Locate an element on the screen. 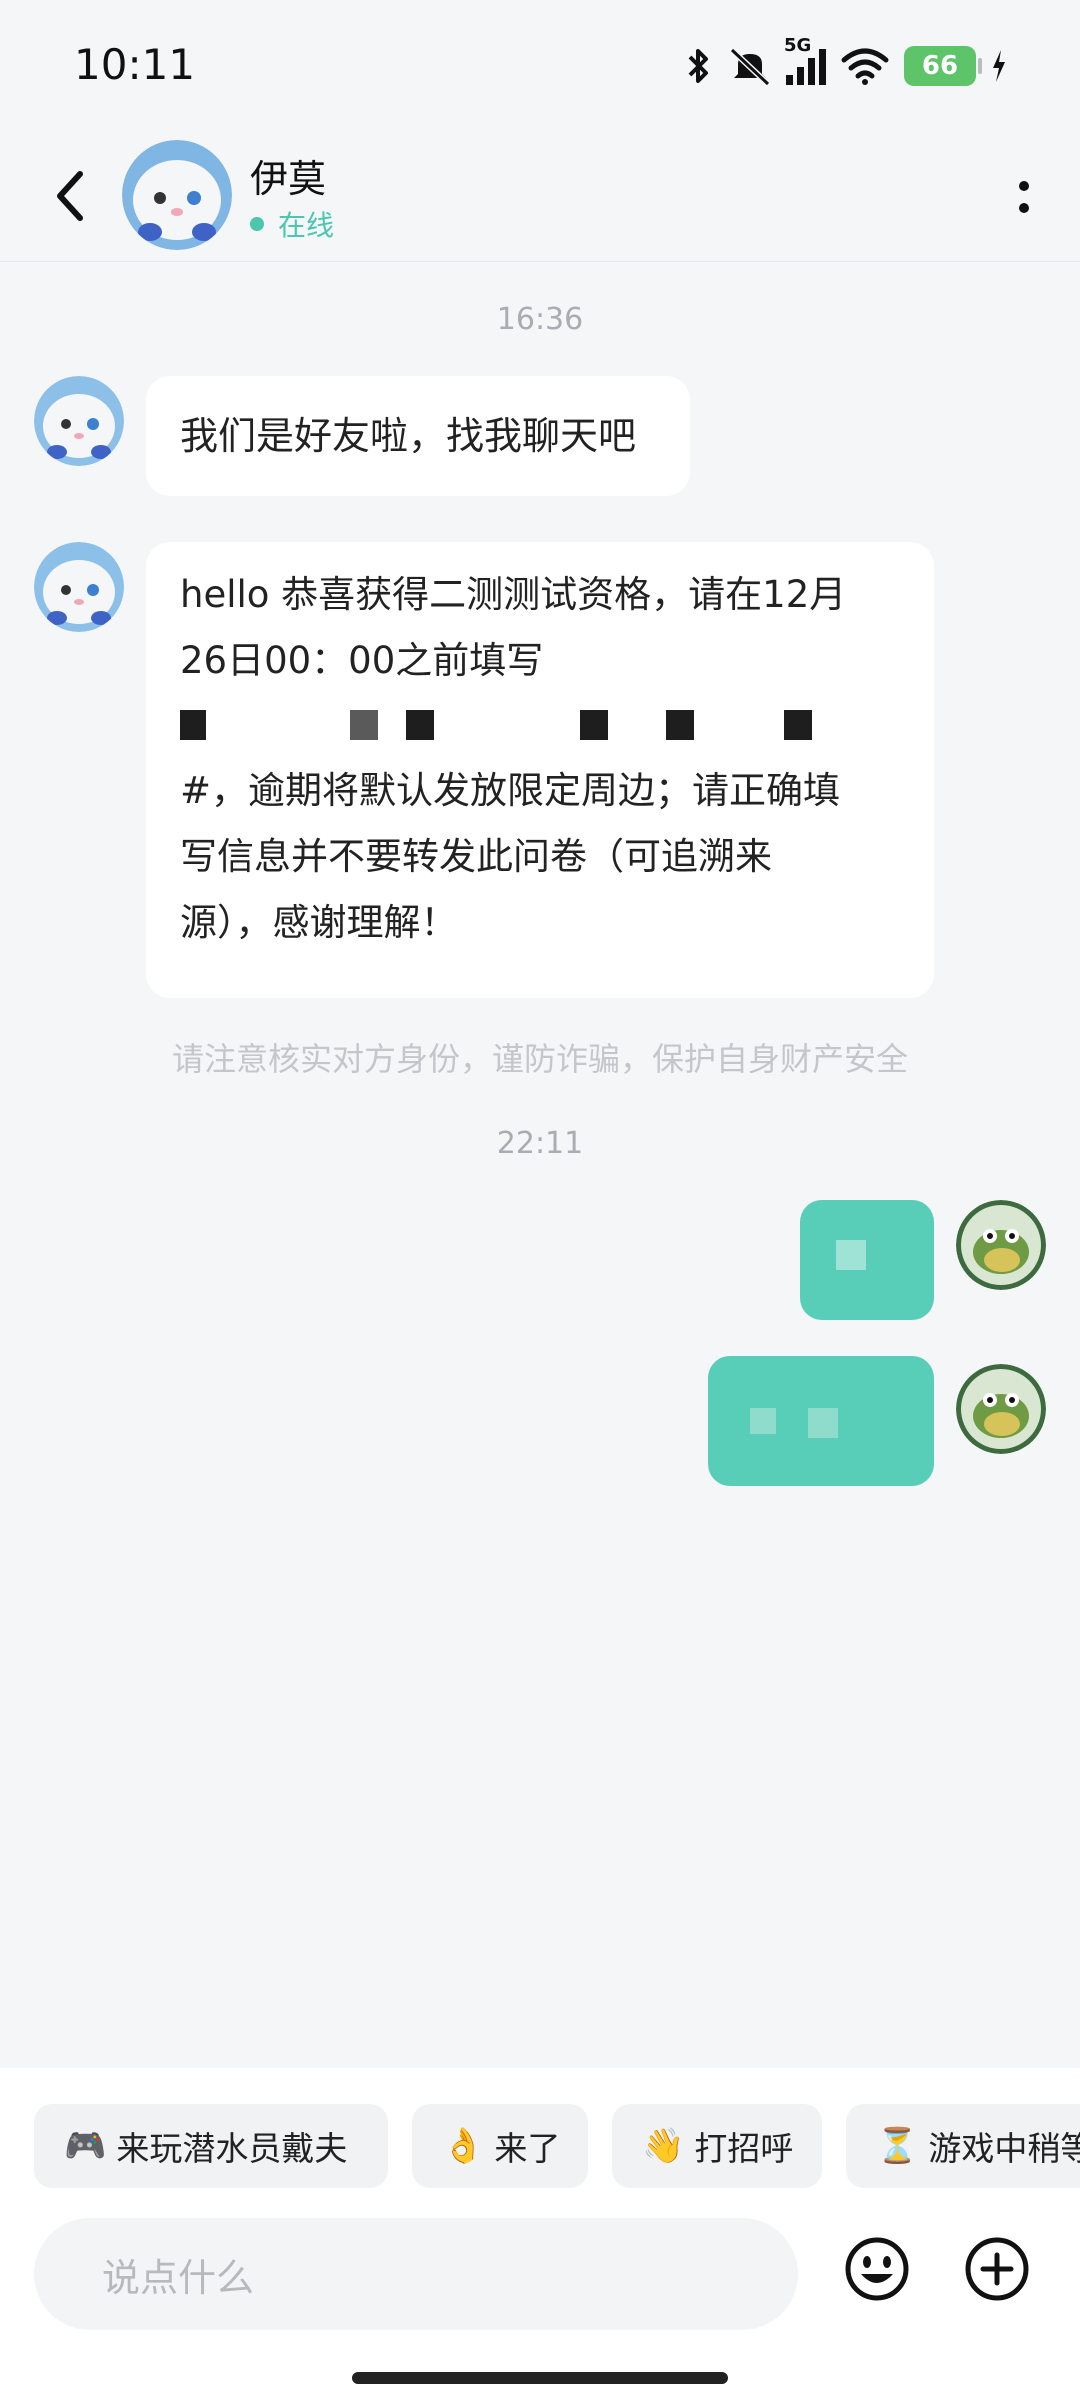 This screenshot has height=2400, width=1080. online-dot-icon is located at coordinates (257, 224).